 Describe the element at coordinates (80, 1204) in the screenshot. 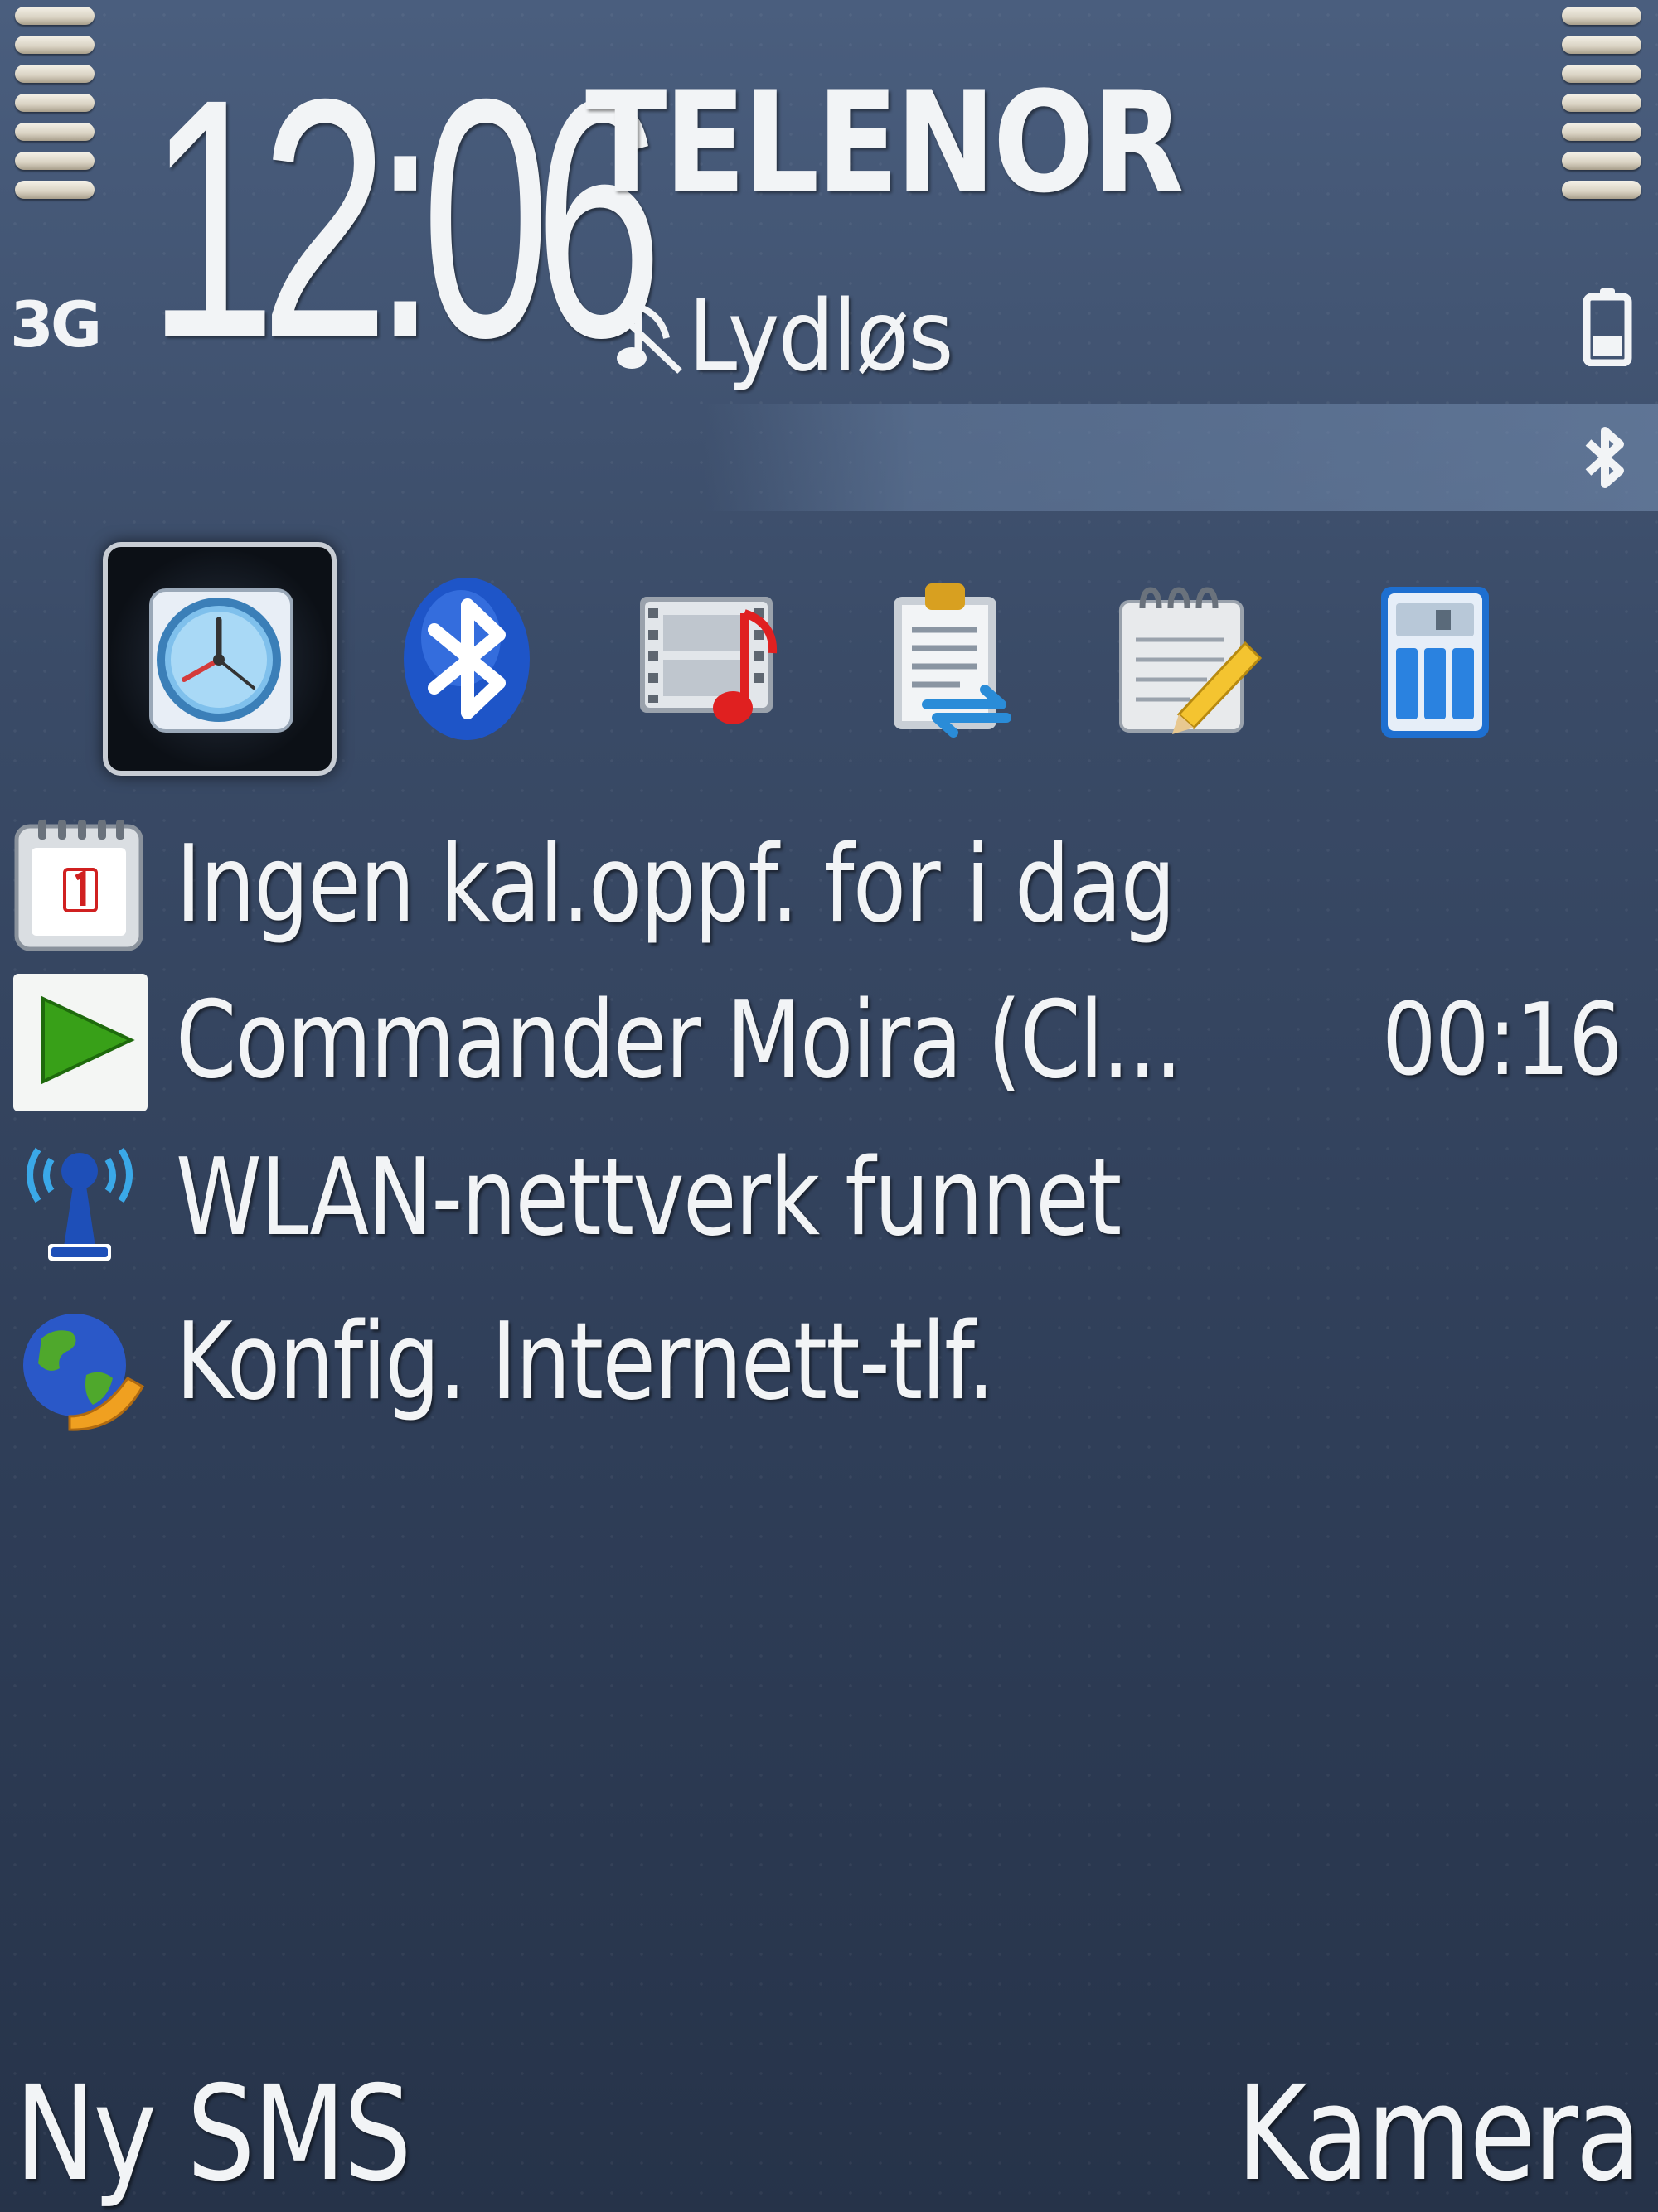

I see `wlan-icon` at that location.